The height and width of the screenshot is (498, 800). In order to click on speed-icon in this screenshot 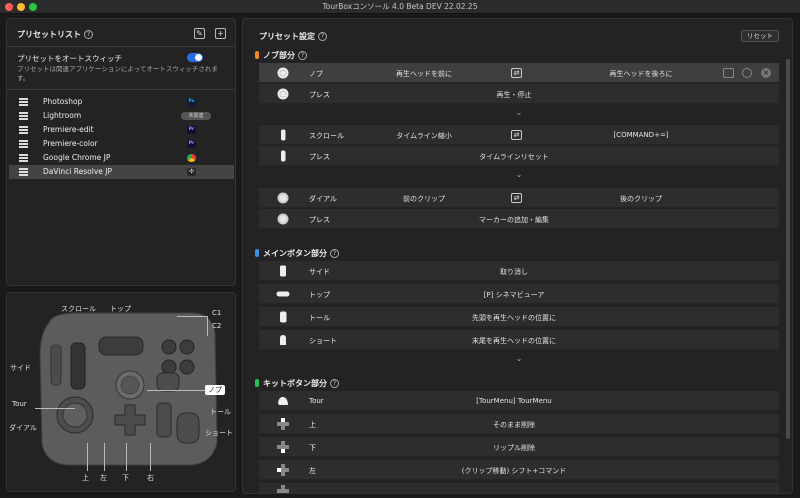, I will do `click(747, 73)`.